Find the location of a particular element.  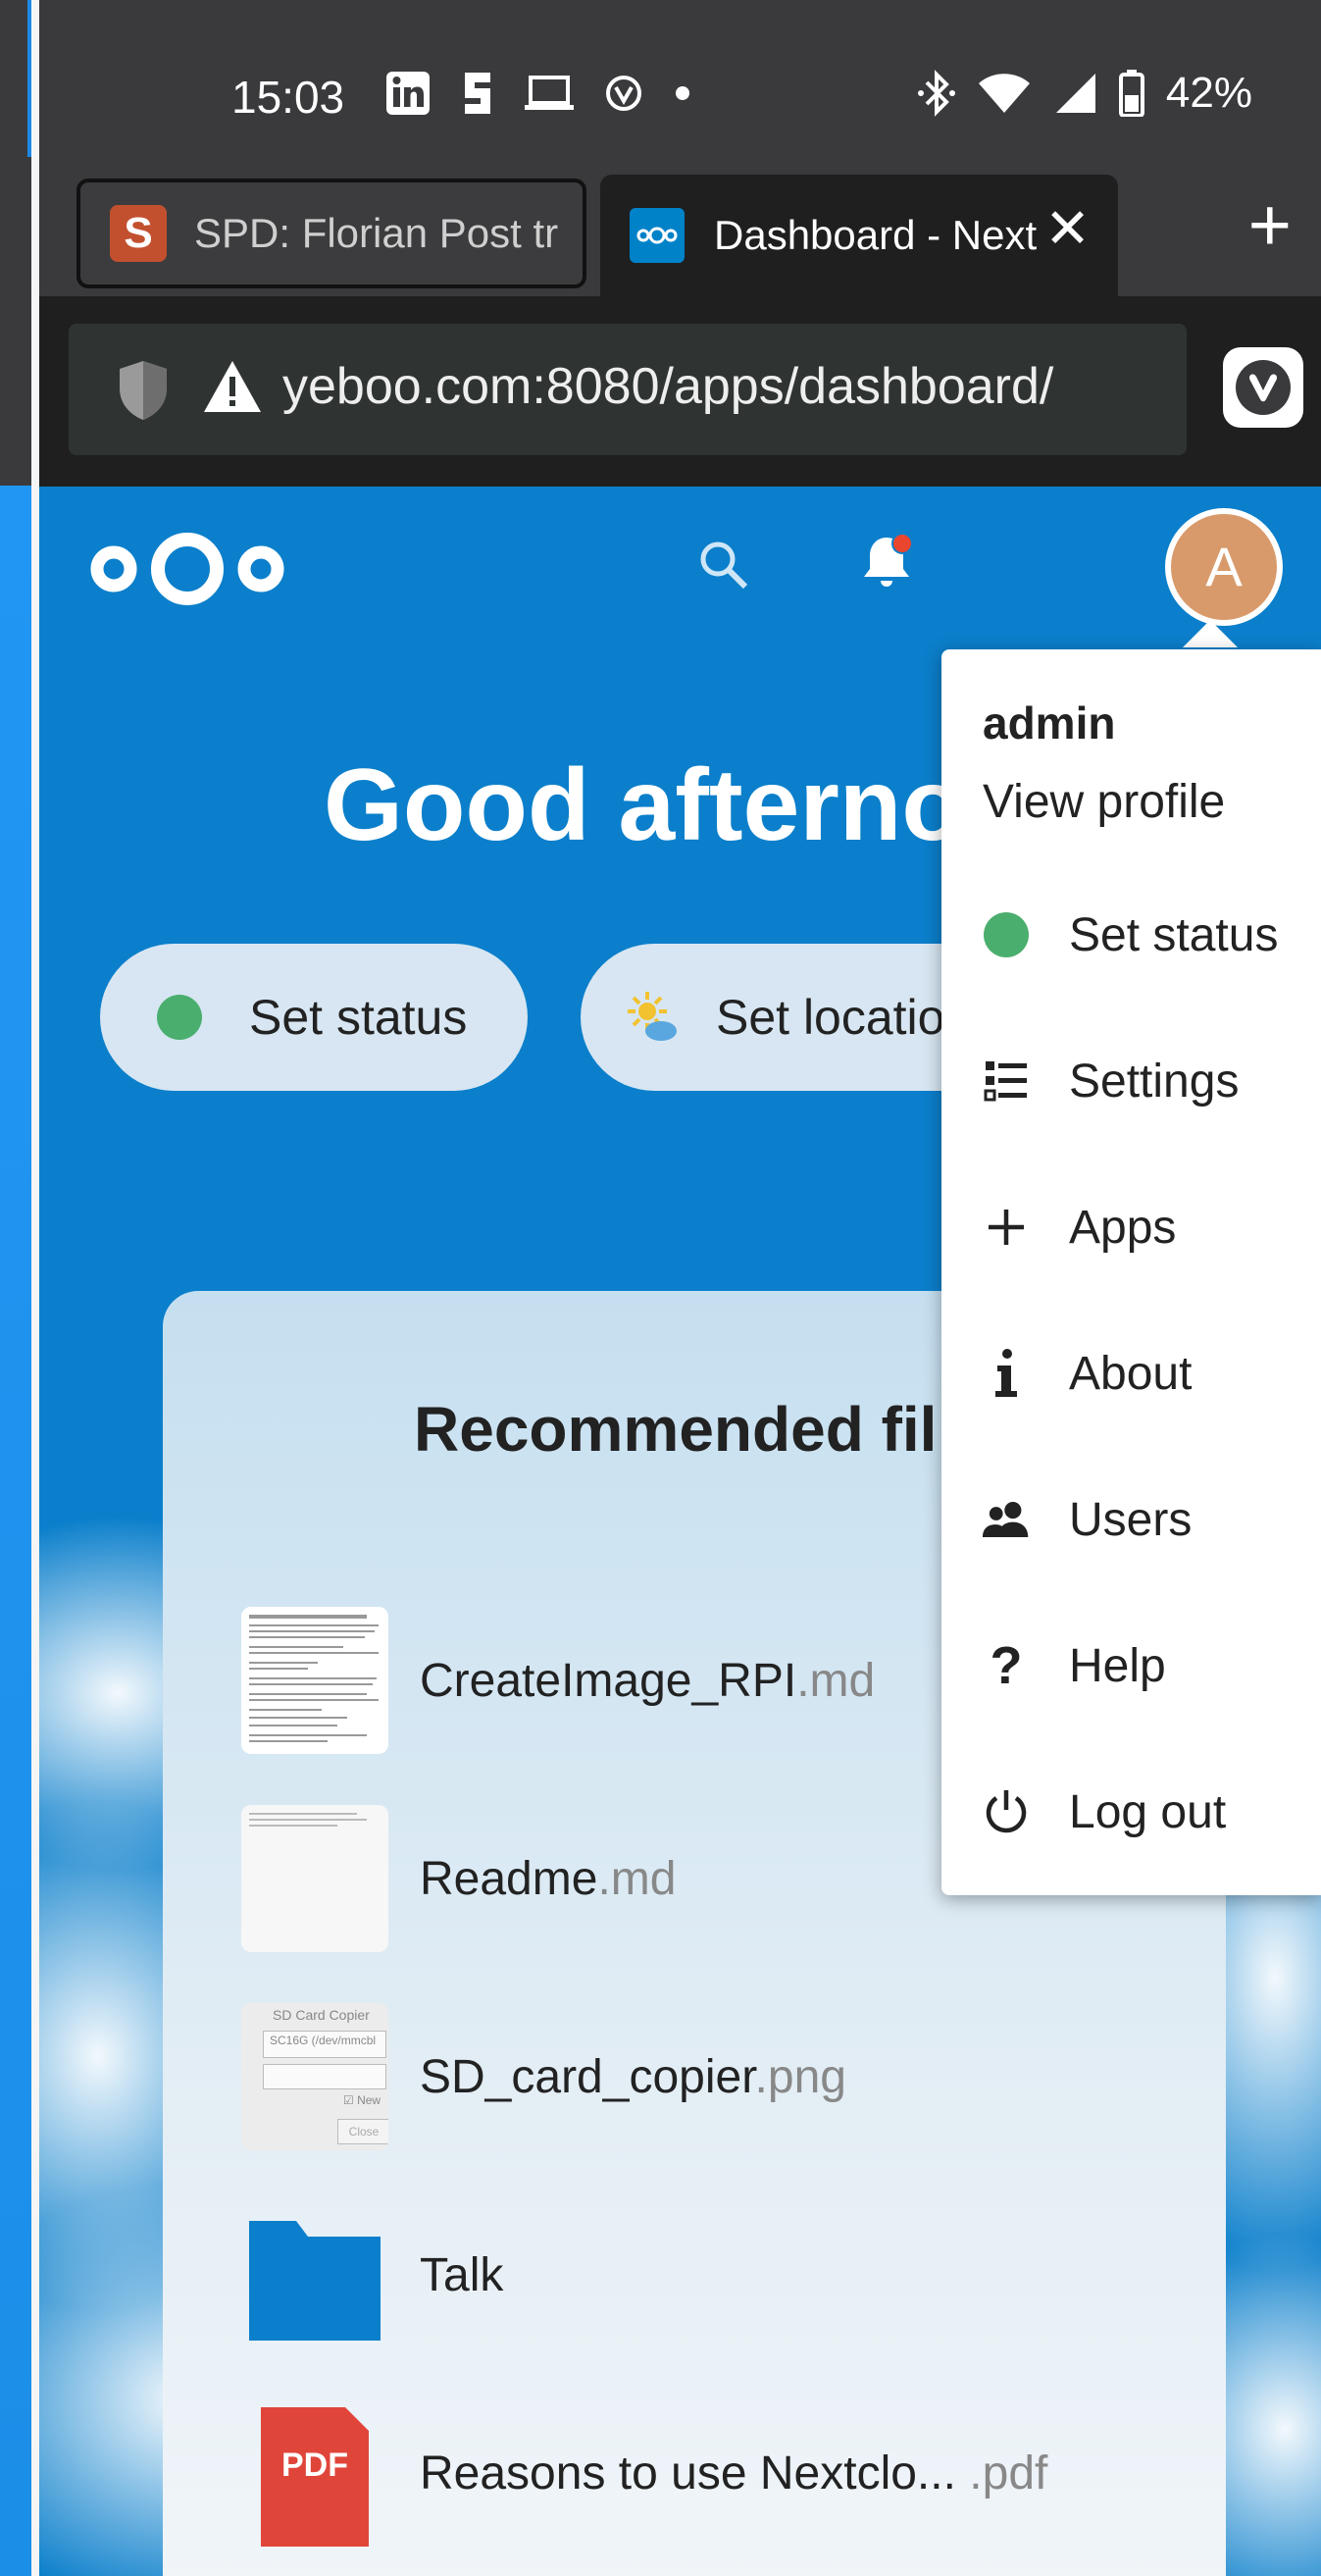

file-item-createimage: CreateImage_RPI.md is located at coordinates (558, 1680).